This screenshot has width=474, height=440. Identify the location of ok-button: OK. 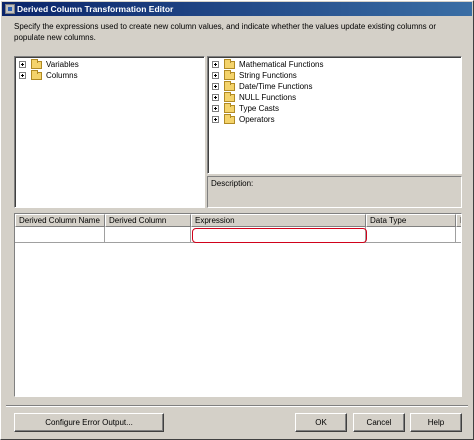
(321, 422).